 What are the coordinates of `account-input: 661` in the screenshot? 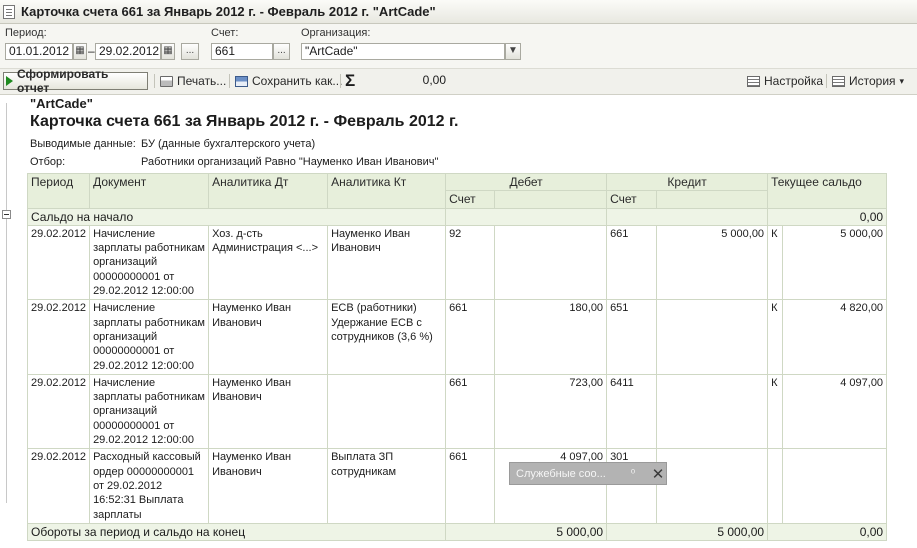 It's located at (242, 51).